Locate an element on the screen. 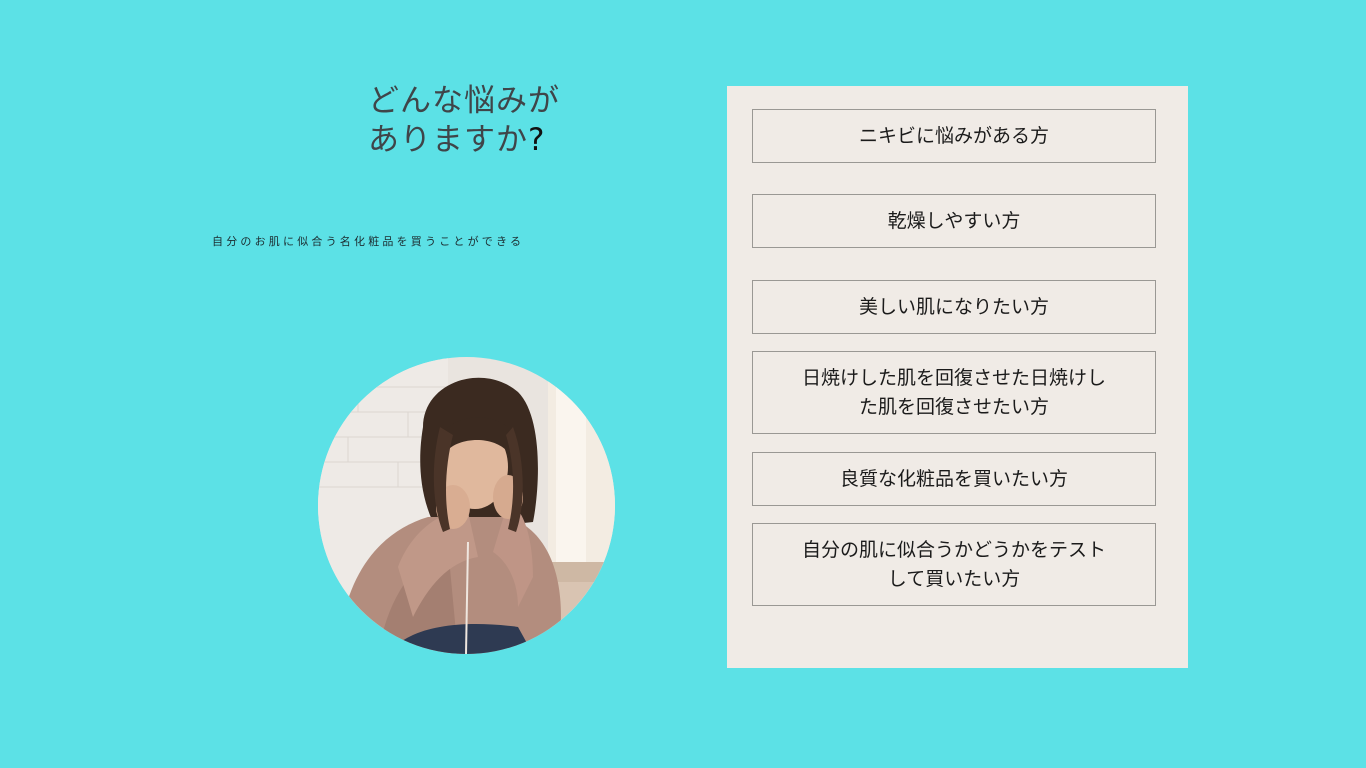 This screenshot has width=1366, height=768. option-quality-cosmetics-line-1: 良質な化粧品を買いたい方 is located at coordinates (953, 478).